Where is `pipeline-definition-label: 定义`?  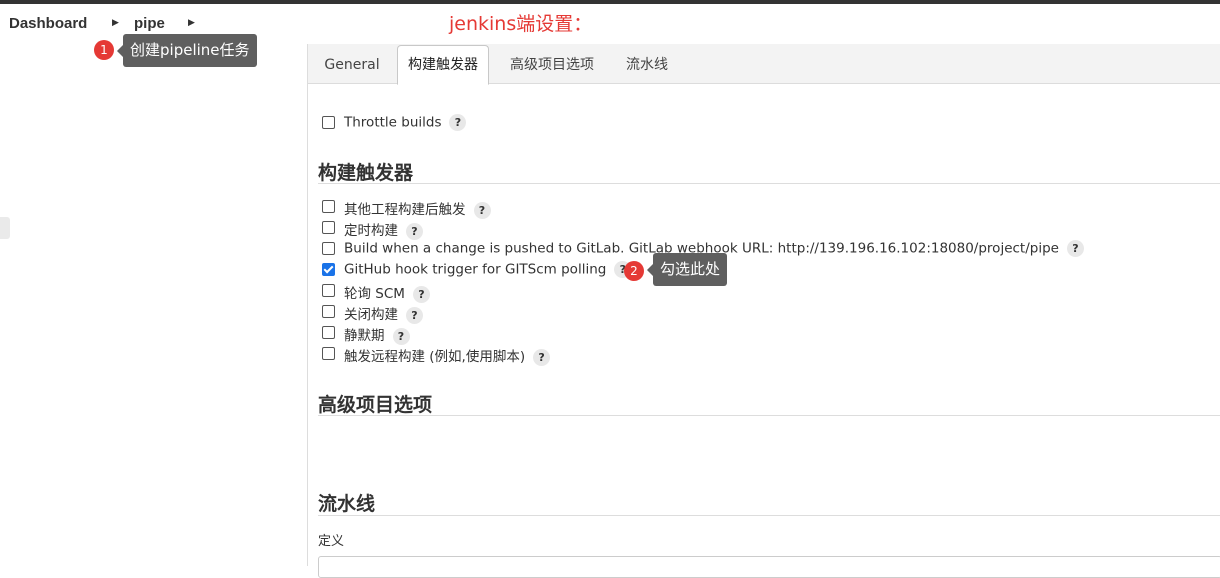
pipeline-definition-label: 定义 is located at coordinates (331, 541).